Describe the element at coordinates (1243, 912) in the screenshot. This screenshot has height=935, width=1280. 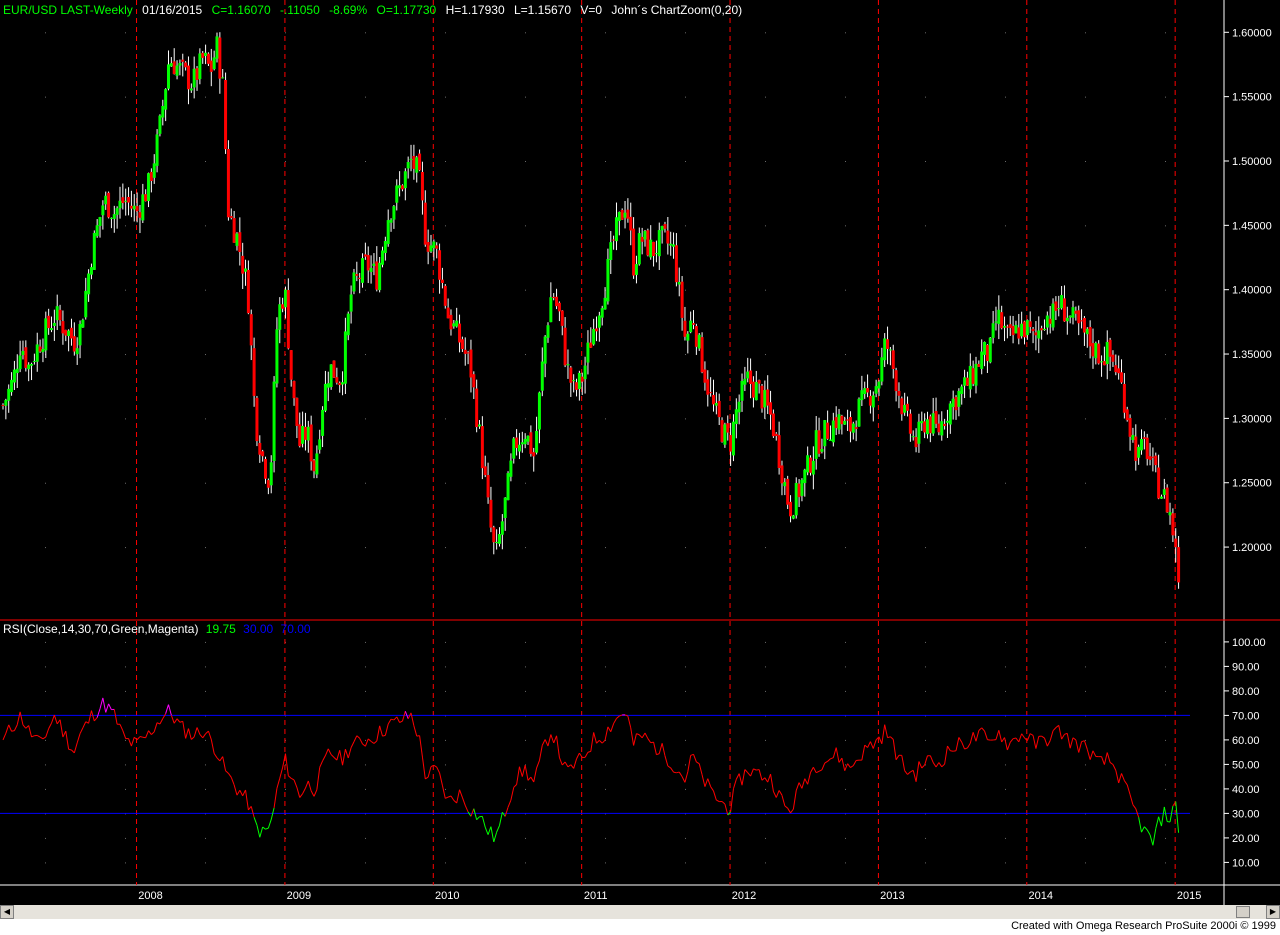
I see `scroll-thumb` at that location.